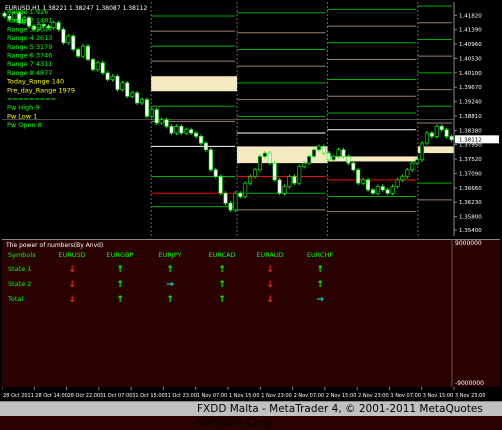  What do you see at coordinates (373, 396) in the screenshot?
I see `time-tick-label: 2 Nov 23:00` at bounding box center [373, 396].